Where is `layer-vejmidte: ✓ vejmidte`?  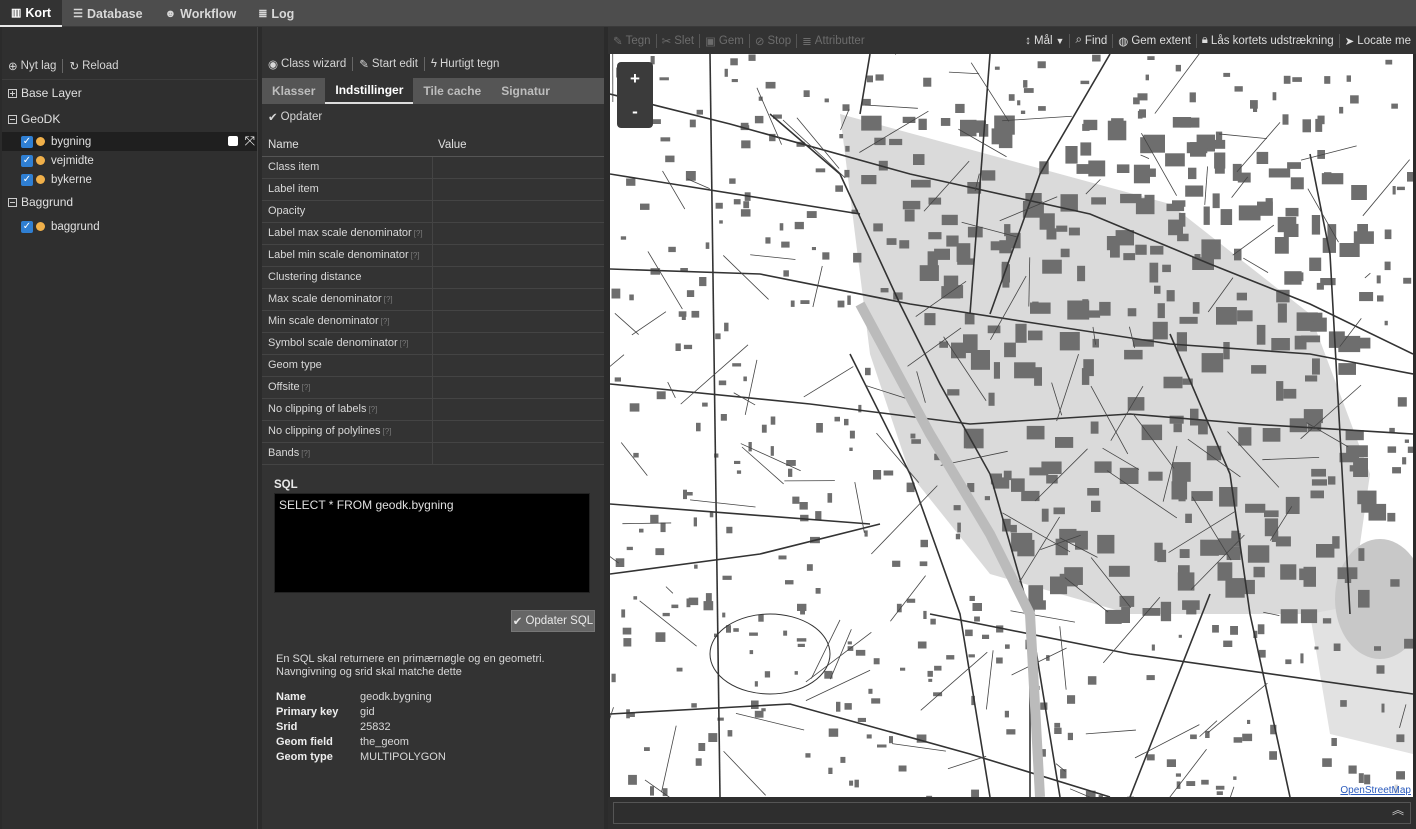
layer-vejmidte: ✓ vejmidte is located at coordinates (129, 160).